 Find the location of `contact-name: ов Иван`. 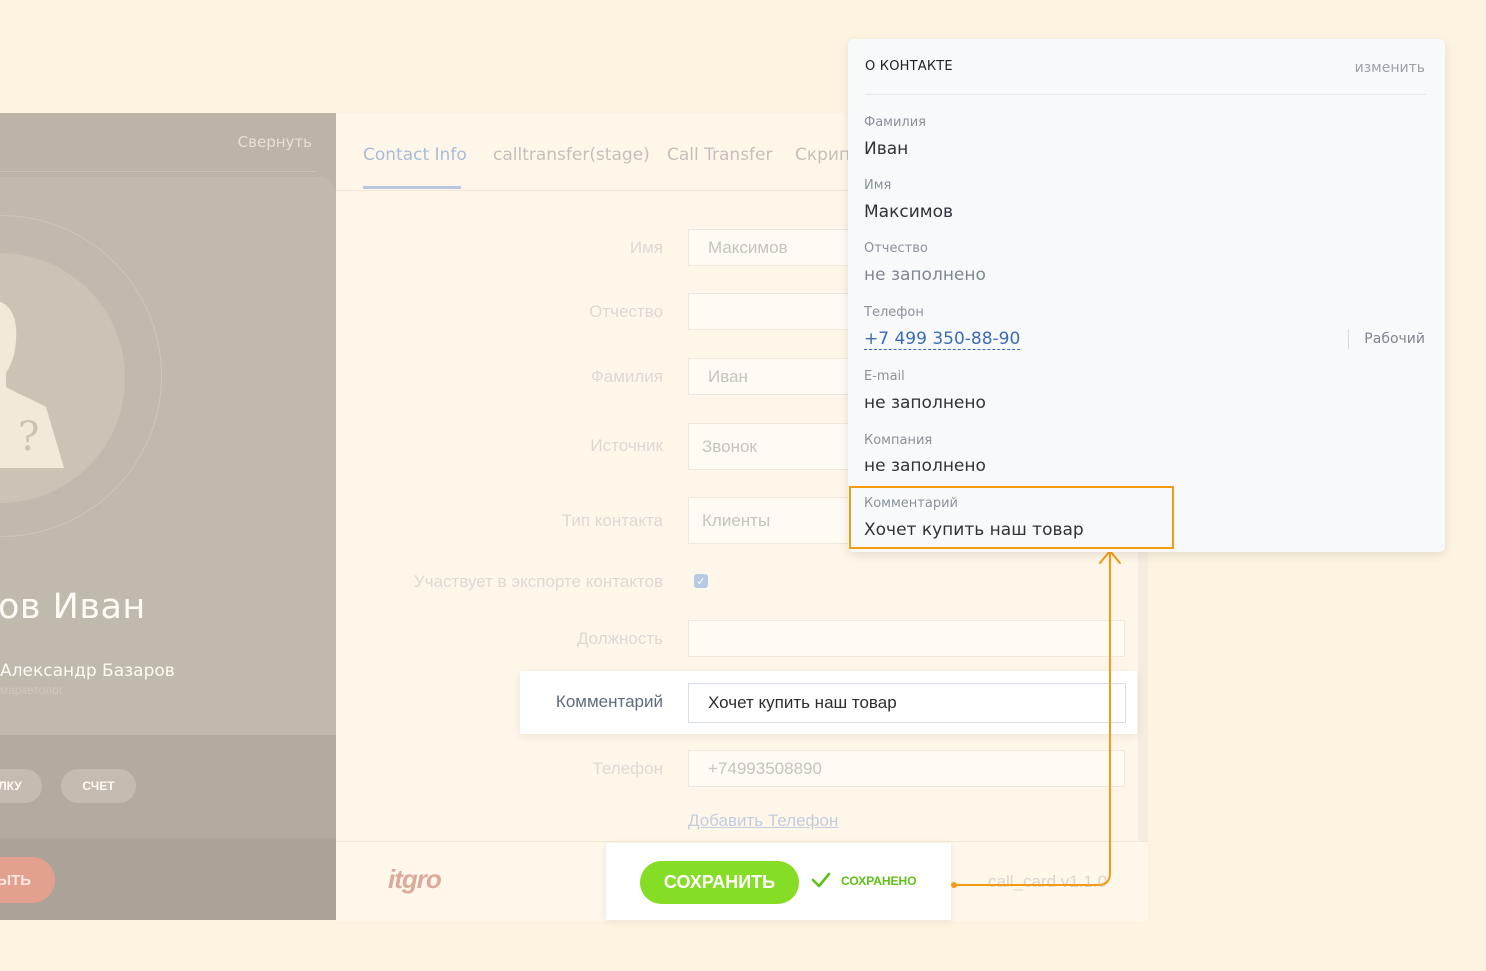

contact-name: ов Иван is located at coordinates (73, 607).